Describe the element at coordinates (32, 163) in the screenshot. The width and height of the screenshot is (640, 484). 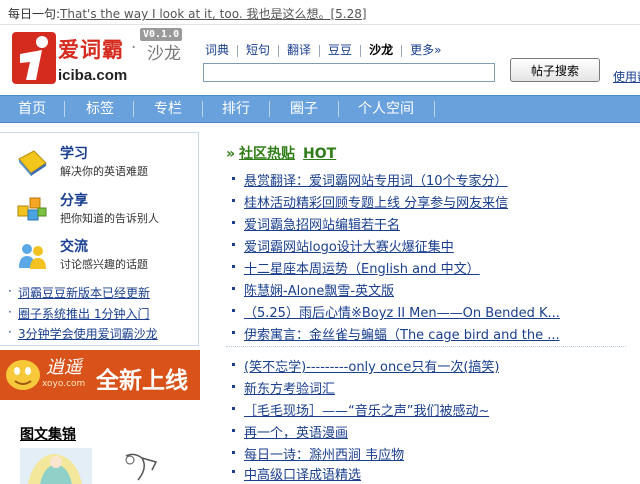
I see `book-icon` at that location.